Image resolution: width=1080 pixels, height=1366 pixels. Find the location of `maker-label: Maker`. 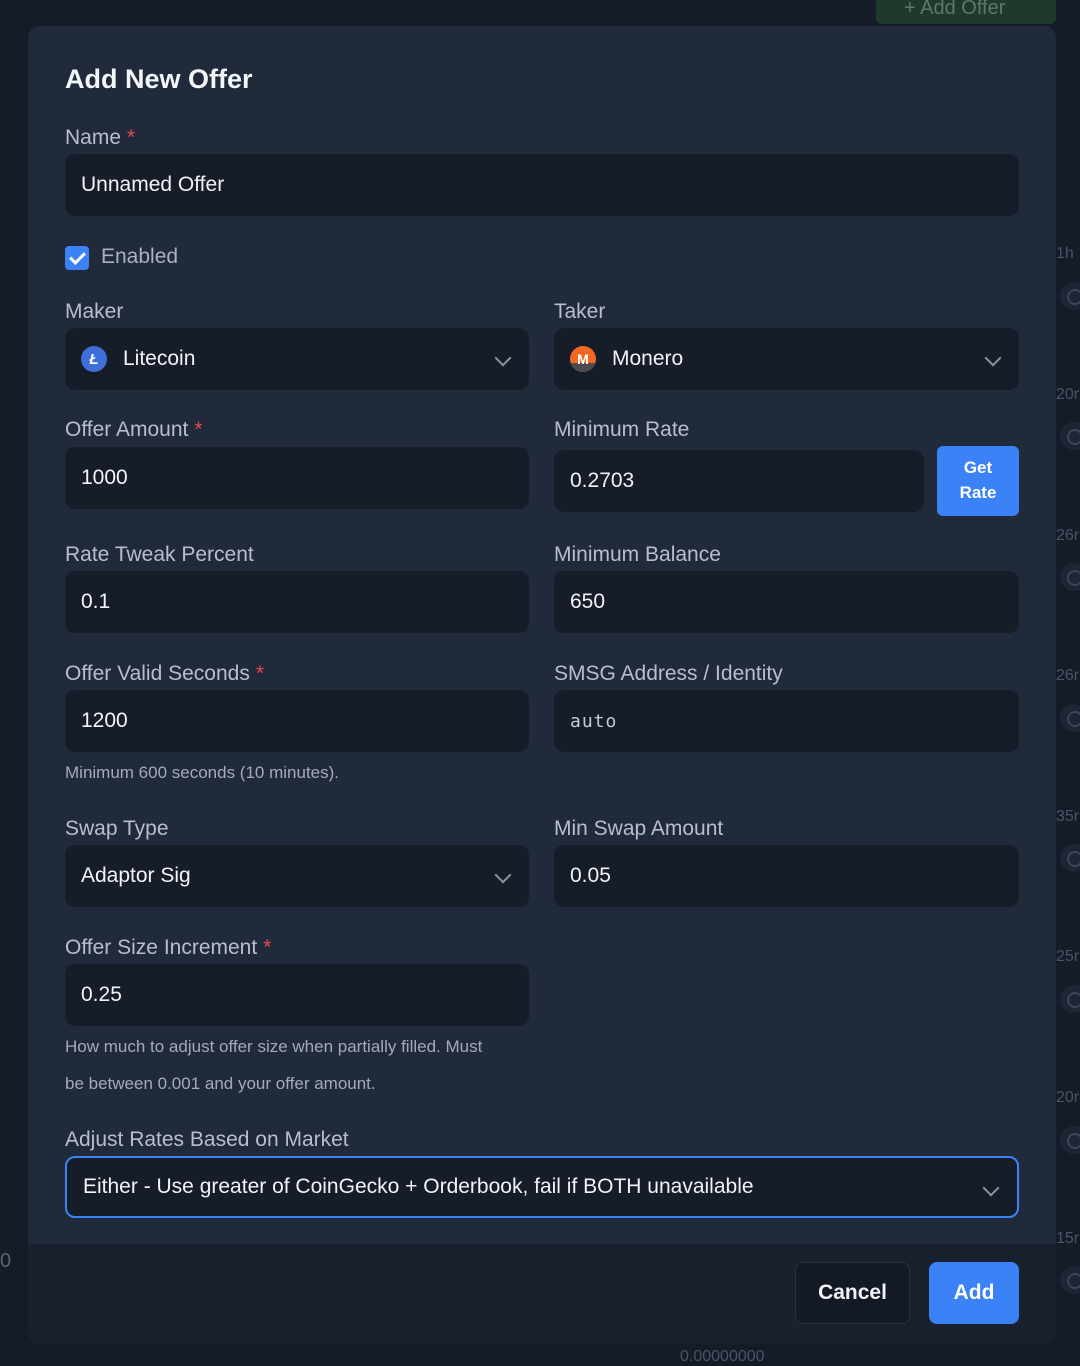

maker-label: Maker is located at coordinates (94, 312).